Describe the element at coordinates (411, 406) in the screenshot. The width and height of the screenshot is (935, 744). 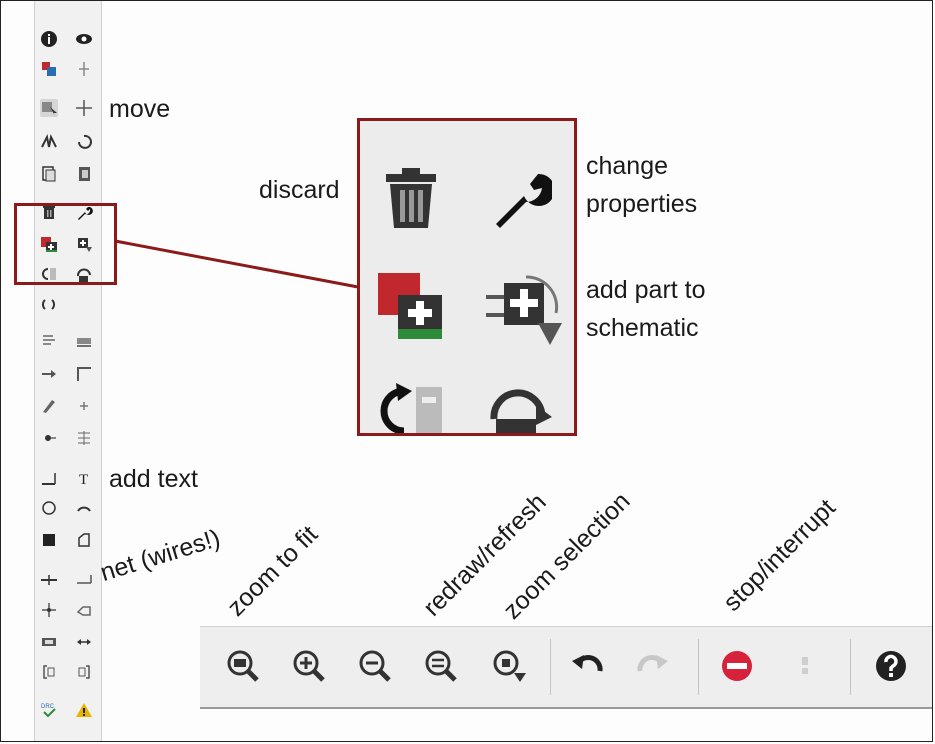
I see `refresh-left-icon` at that location.